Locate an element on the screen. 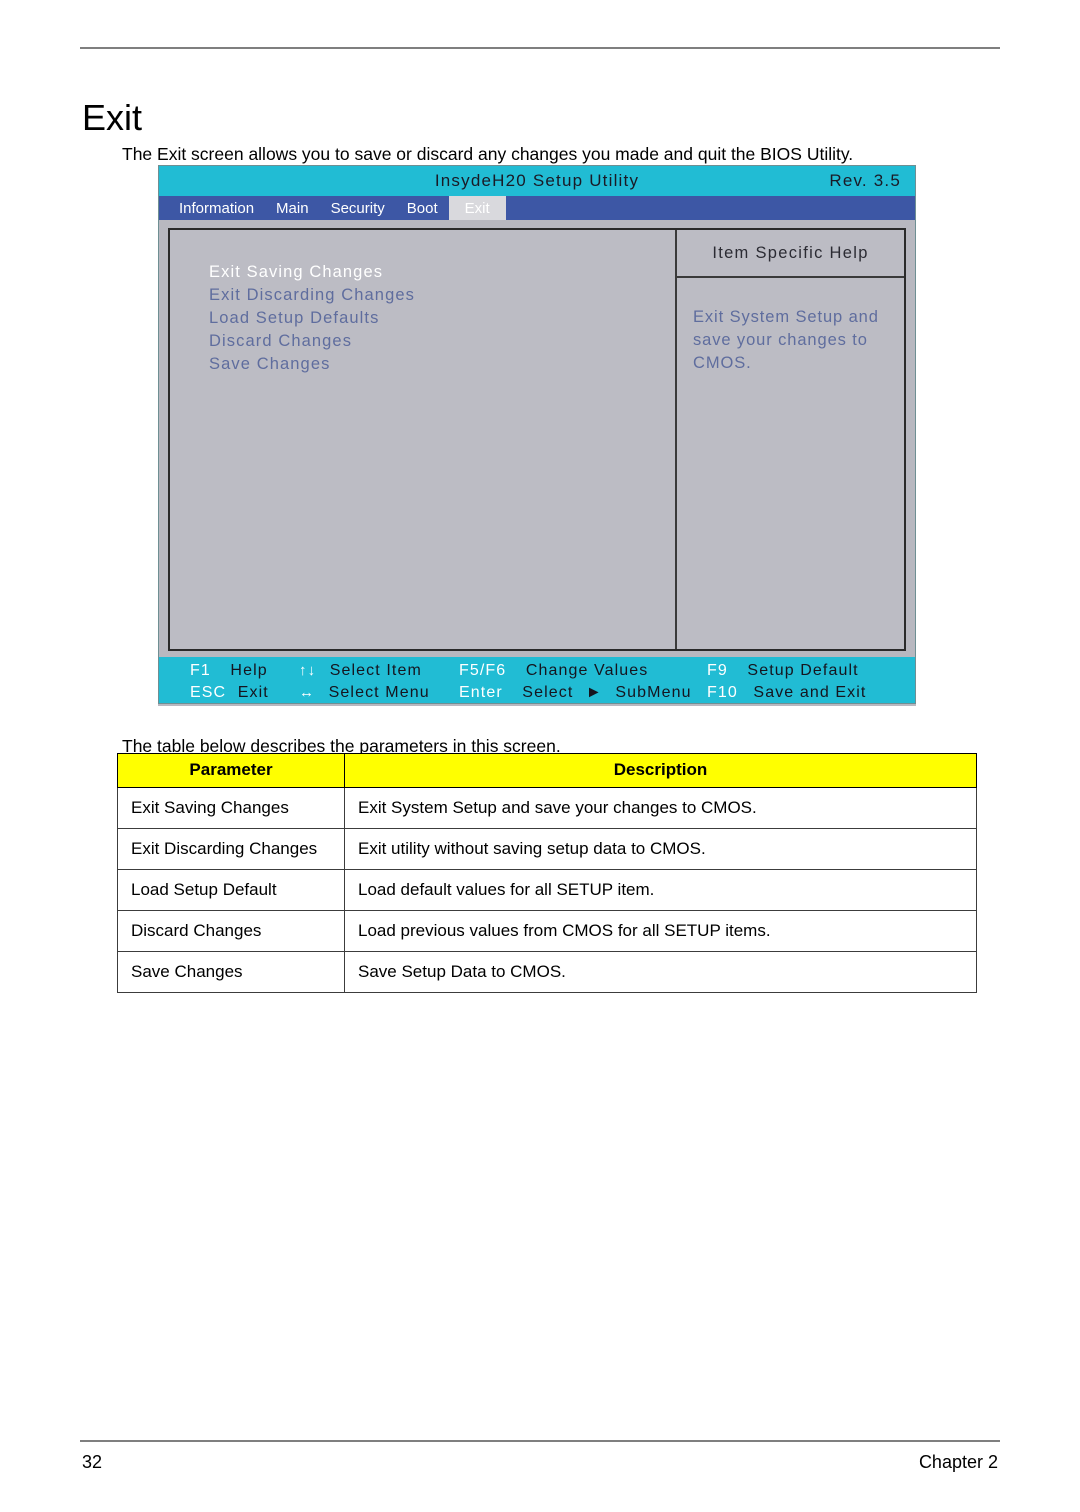 Image resolution: width=1080 pixels, height=1512 pixels. page-title: Exit is located at coordinates (112, 118).